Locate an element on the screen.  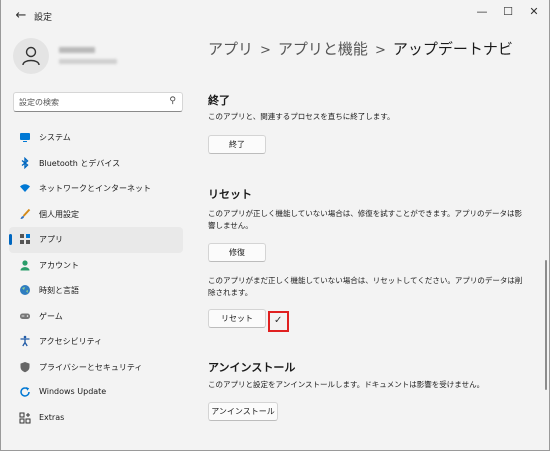
sidebar-item-0: システム is located at coordinates (96, 138).